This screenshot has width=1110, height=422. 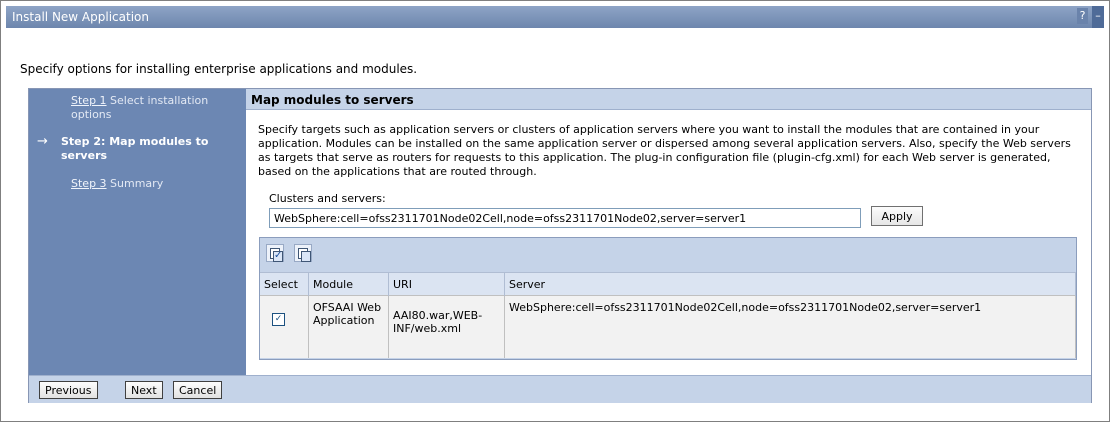 What do you see at coordinates (80, 17) in the screenshot?
I see `window-title: Install New Application` at bounding box center [80, 17].